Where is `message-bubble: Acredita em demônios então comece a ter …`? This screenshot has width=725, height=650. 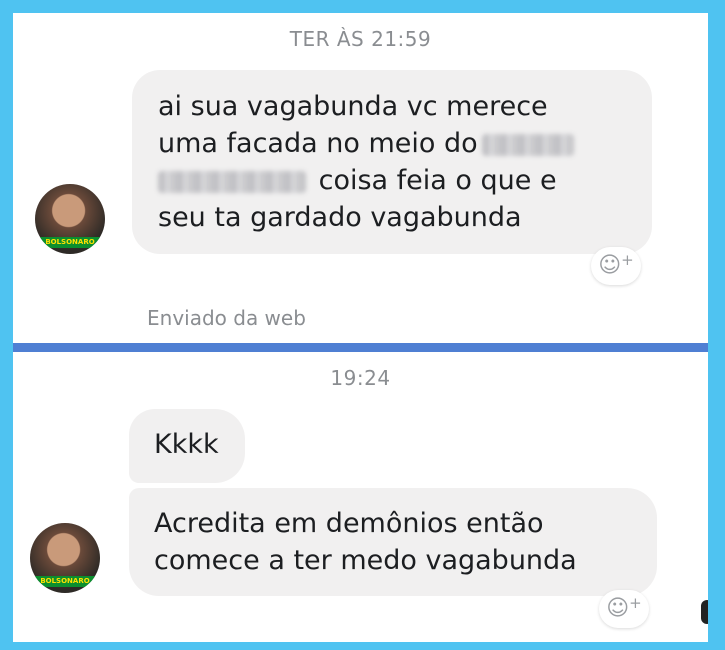 message-bubble: Acredita em demônios então comece a ter … is located at coordinates (393, 542).